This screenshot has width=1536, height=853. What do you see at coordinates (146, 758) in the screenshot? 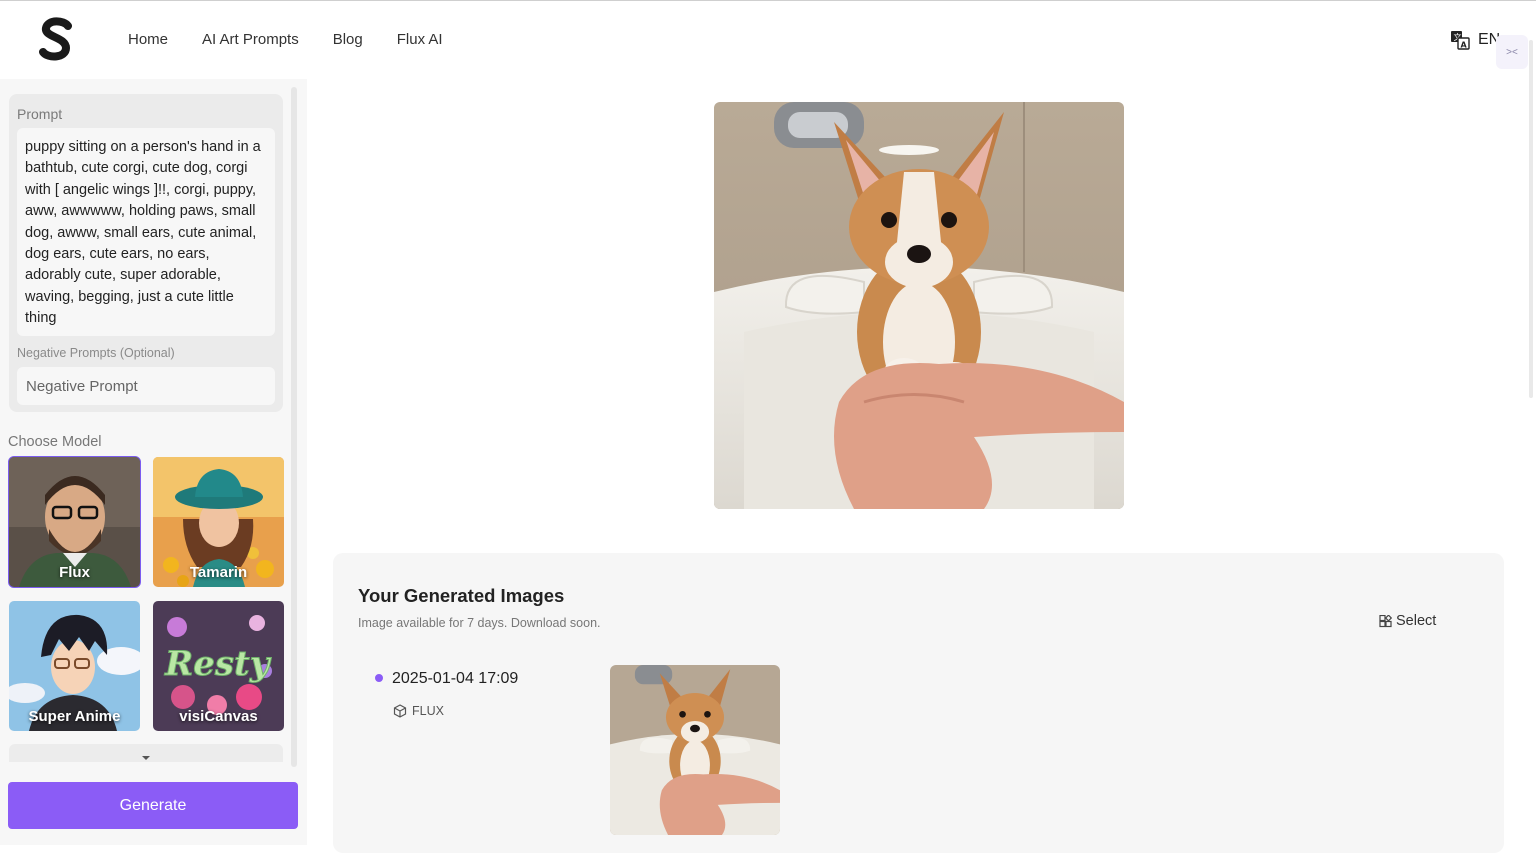
I see `caret-down-icon` at bounding box center [146, 758].